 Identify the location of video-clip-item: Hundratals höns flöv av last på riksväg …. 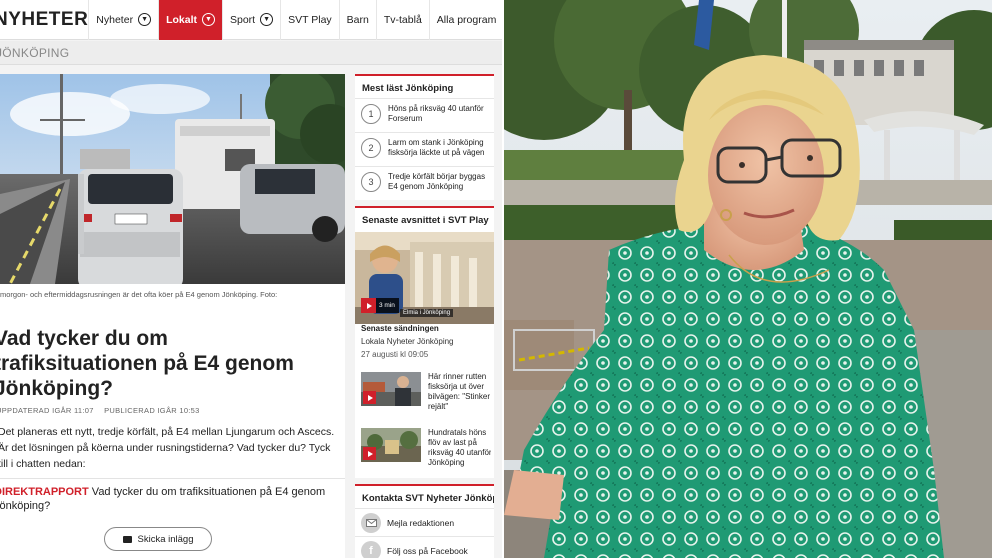
(426, 448).